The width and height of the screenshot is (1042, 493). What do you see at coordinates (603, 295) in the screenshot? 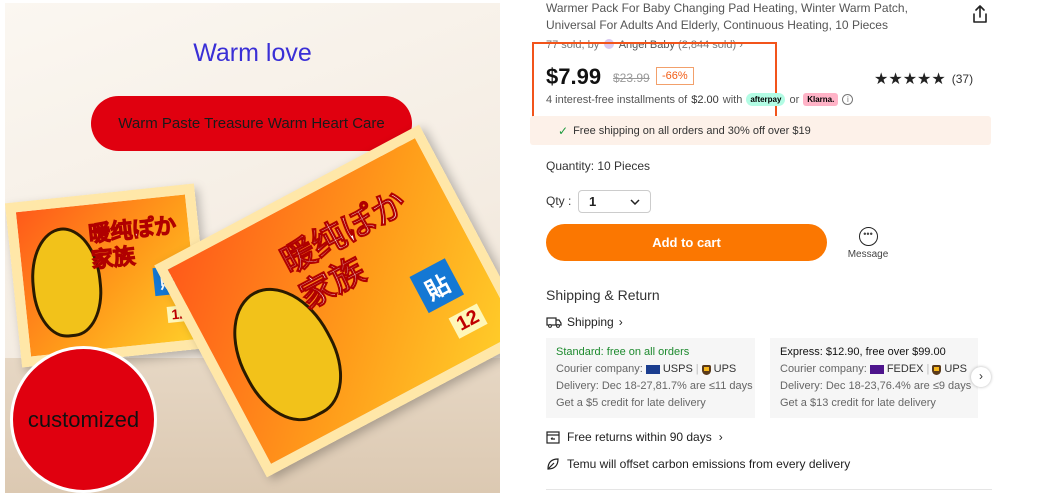
I see `shipping-return-title: Shipping & Return` at bounding box center [603, 295].